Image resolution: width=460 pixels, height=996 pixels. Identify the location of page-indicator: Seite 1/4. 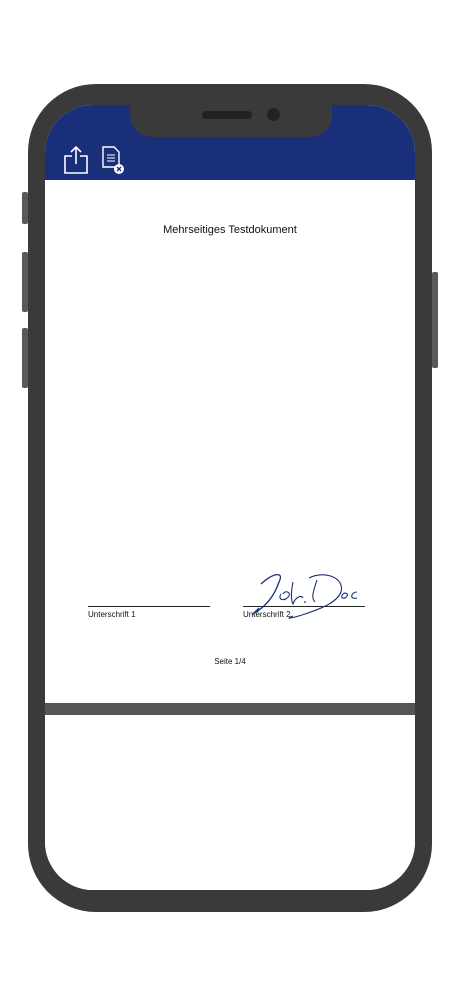
(230, 661).